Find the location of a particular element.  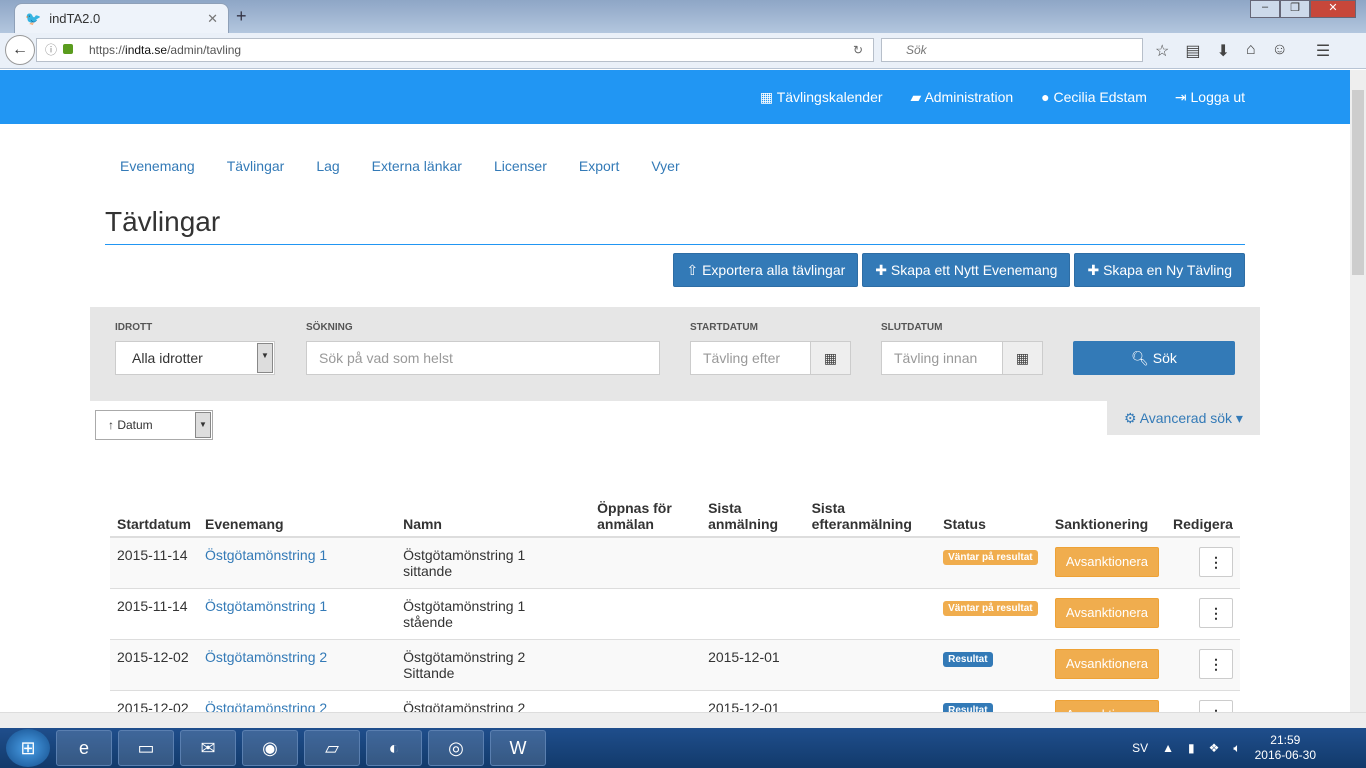

firefox-icon: ◉ is located at coordinates (270, 748).